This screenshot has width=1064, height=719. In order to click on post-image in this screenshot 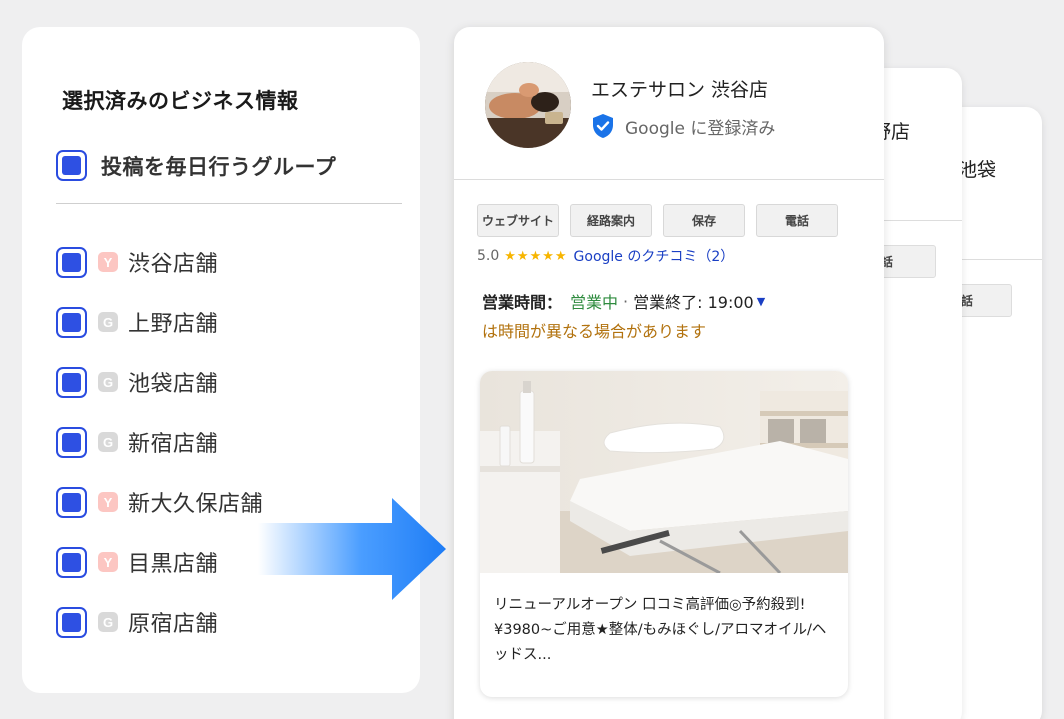, I will do `click(664, 472)`.